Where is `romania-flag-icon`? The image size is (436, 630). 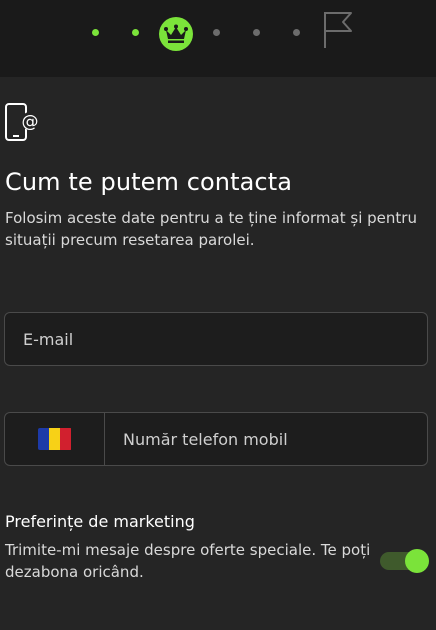 romania-flag-icon is located at coordinates (54, 439).